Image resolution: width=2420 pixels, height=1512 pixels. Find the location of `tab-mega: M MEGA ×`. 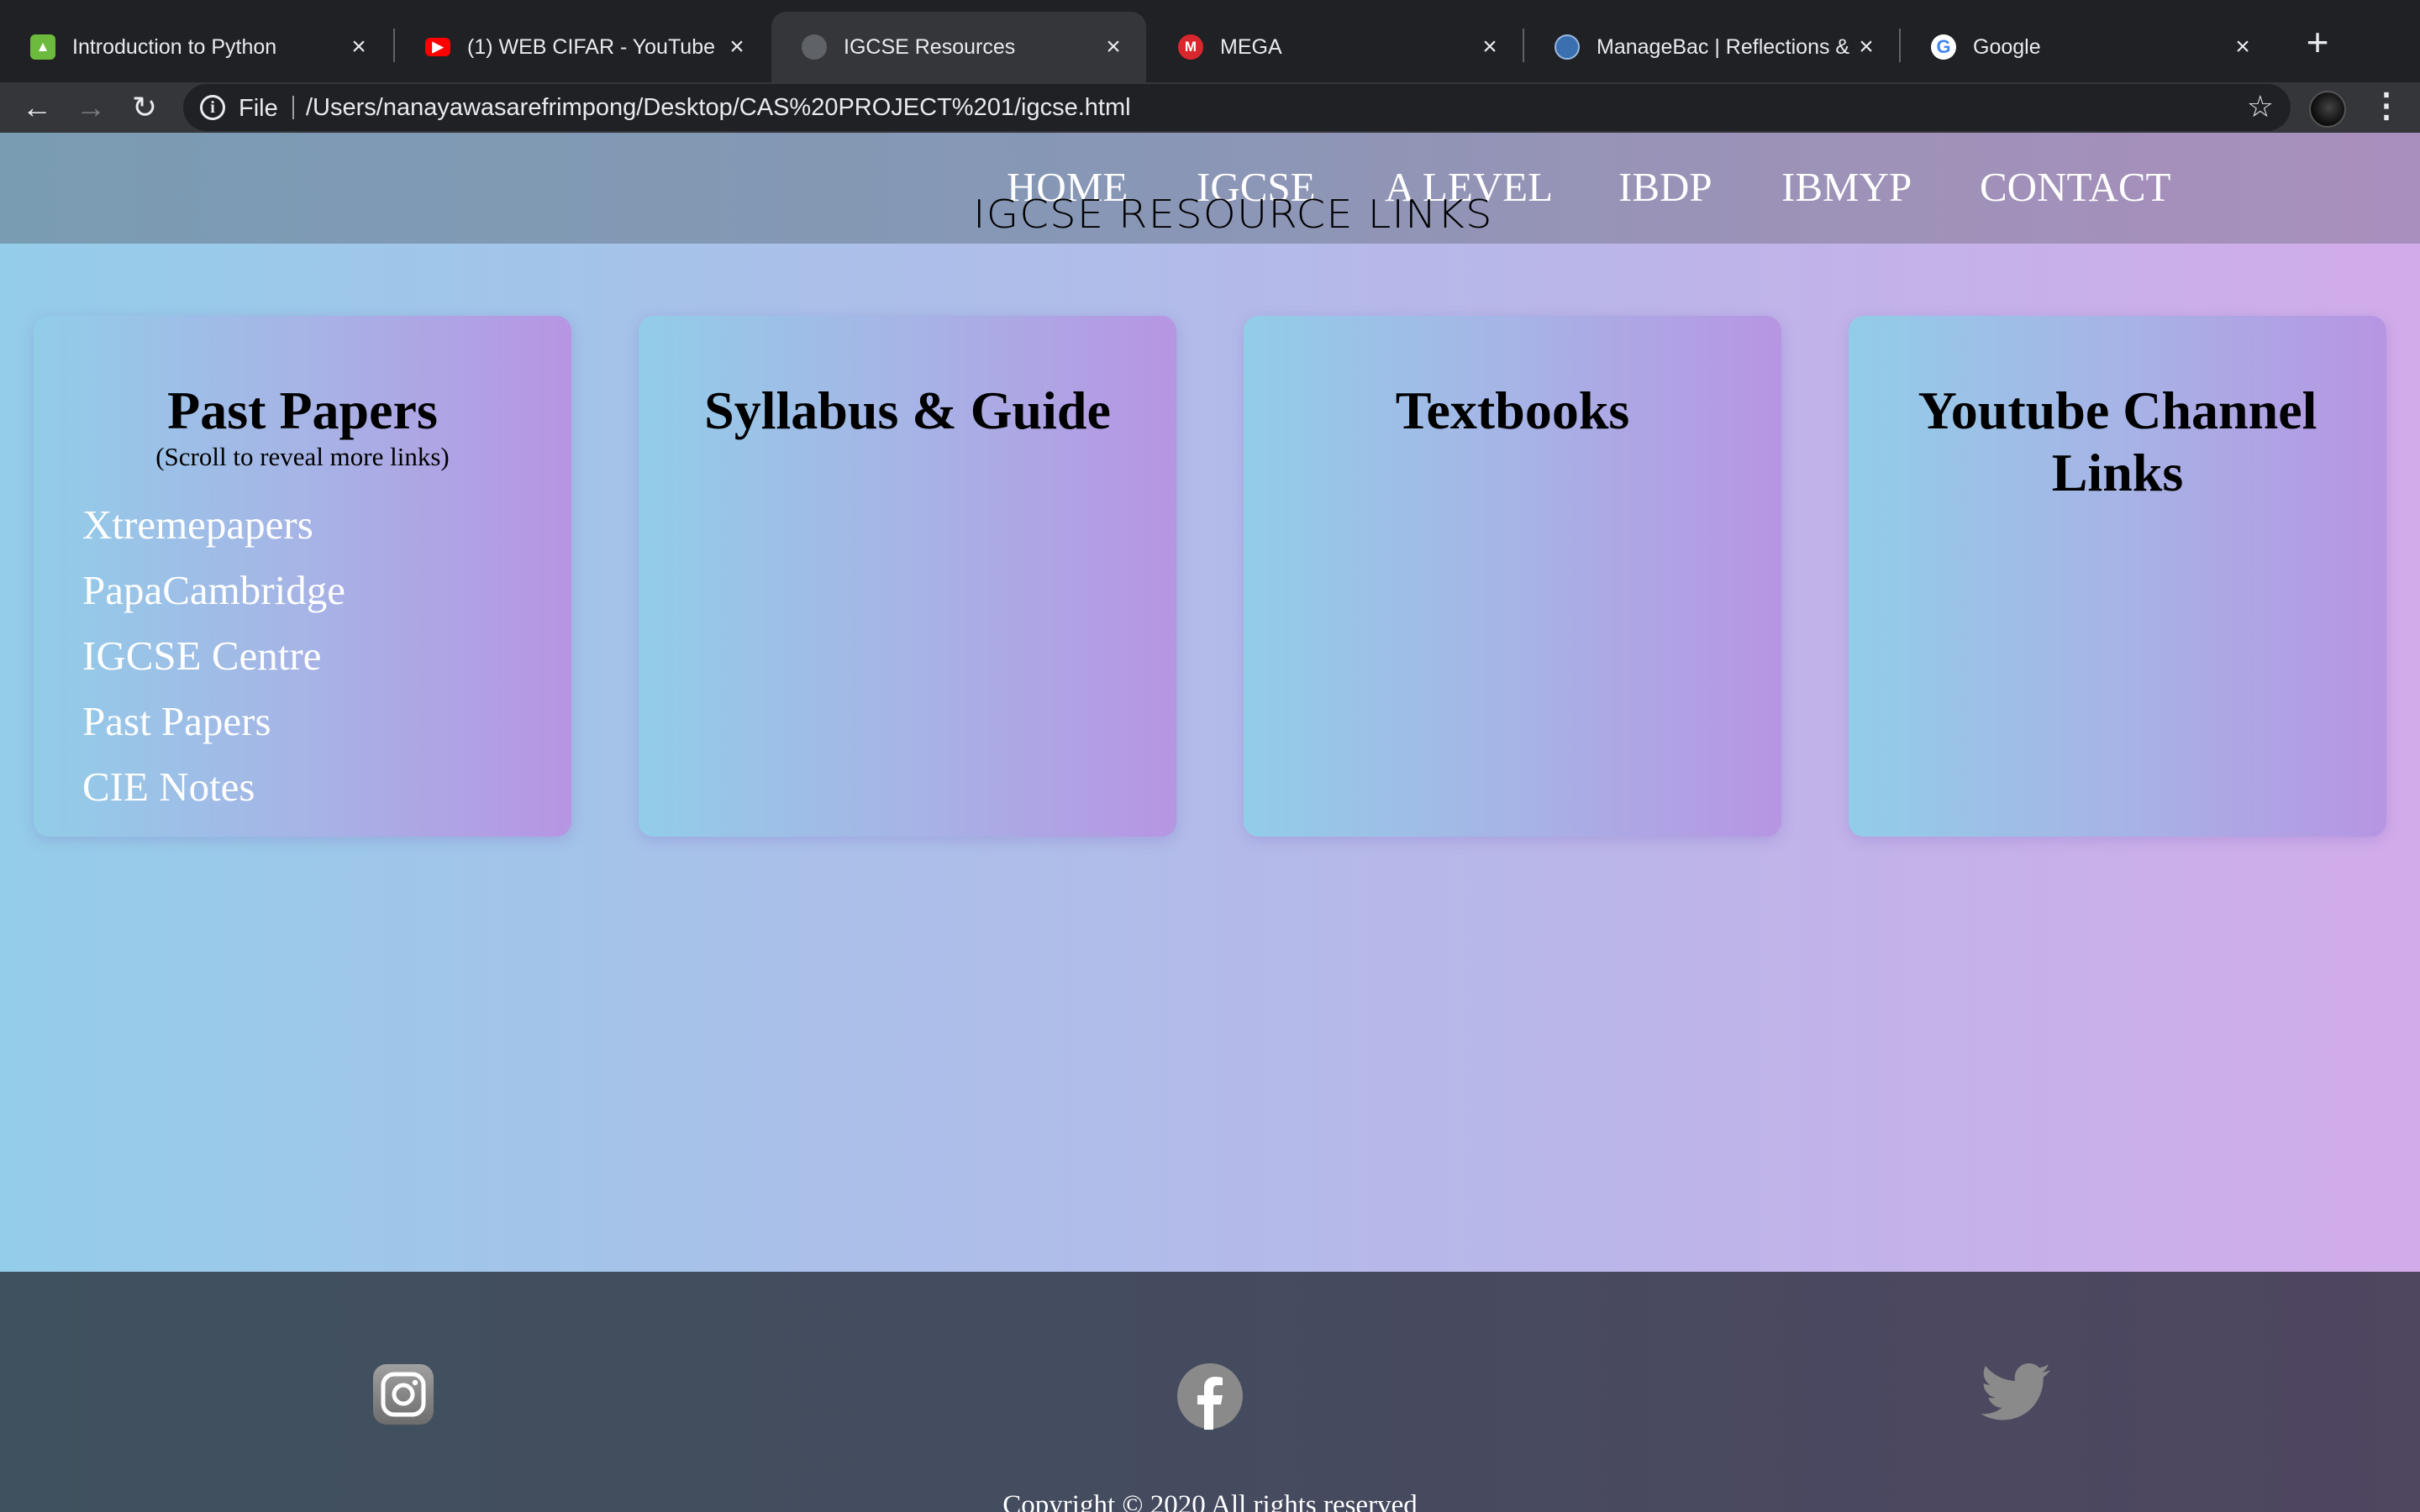

tab-mega: M MEGA × is located at coordinates (1335, 47).